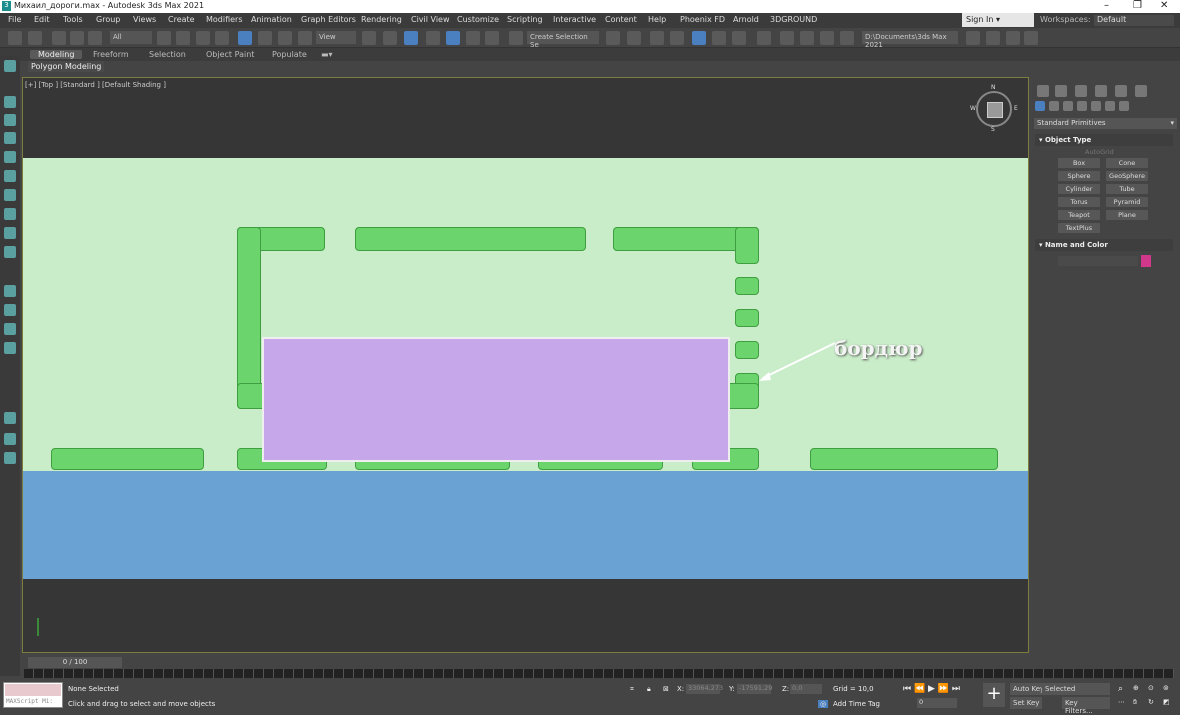 The width and height of the screenshot is (1180, 715). What do you see at coordinates (1151, 702) in the screenshot?
I see `orbit-icon: ↻` at bounding box center [1151, 702].